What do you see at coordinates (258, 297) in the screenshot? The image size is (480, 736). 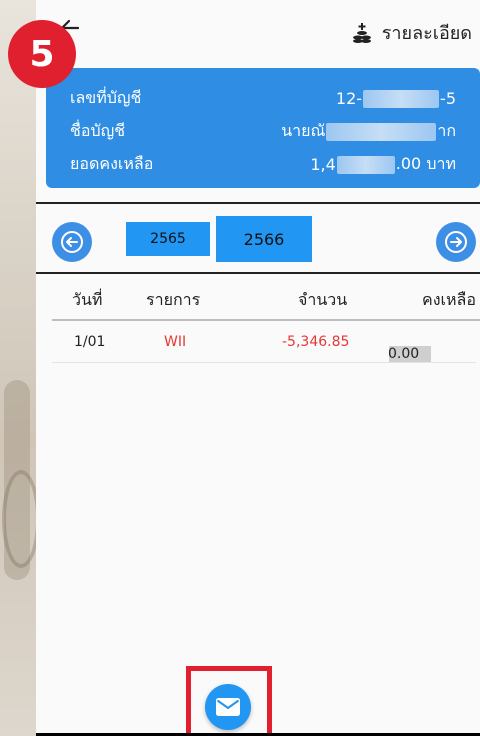 I see `transaction-table-header: วันที่ รายการ จำนวน คงเหลือ` at bounding box center [258, 297].